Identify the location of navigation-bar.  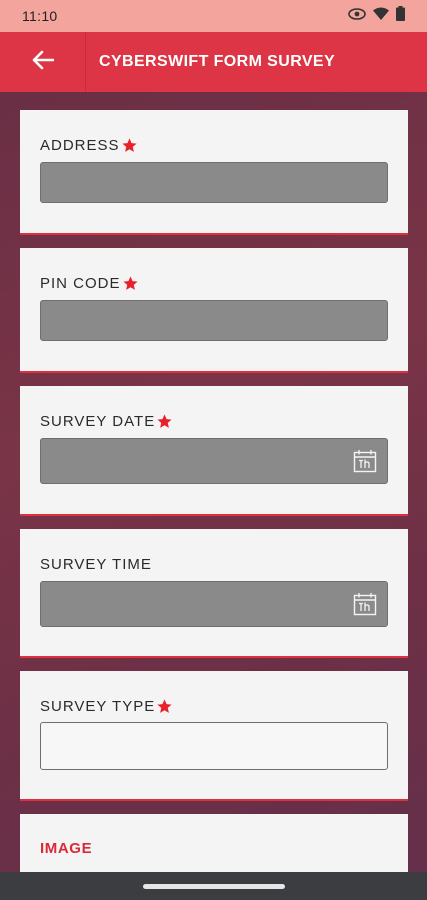
(213, 886).